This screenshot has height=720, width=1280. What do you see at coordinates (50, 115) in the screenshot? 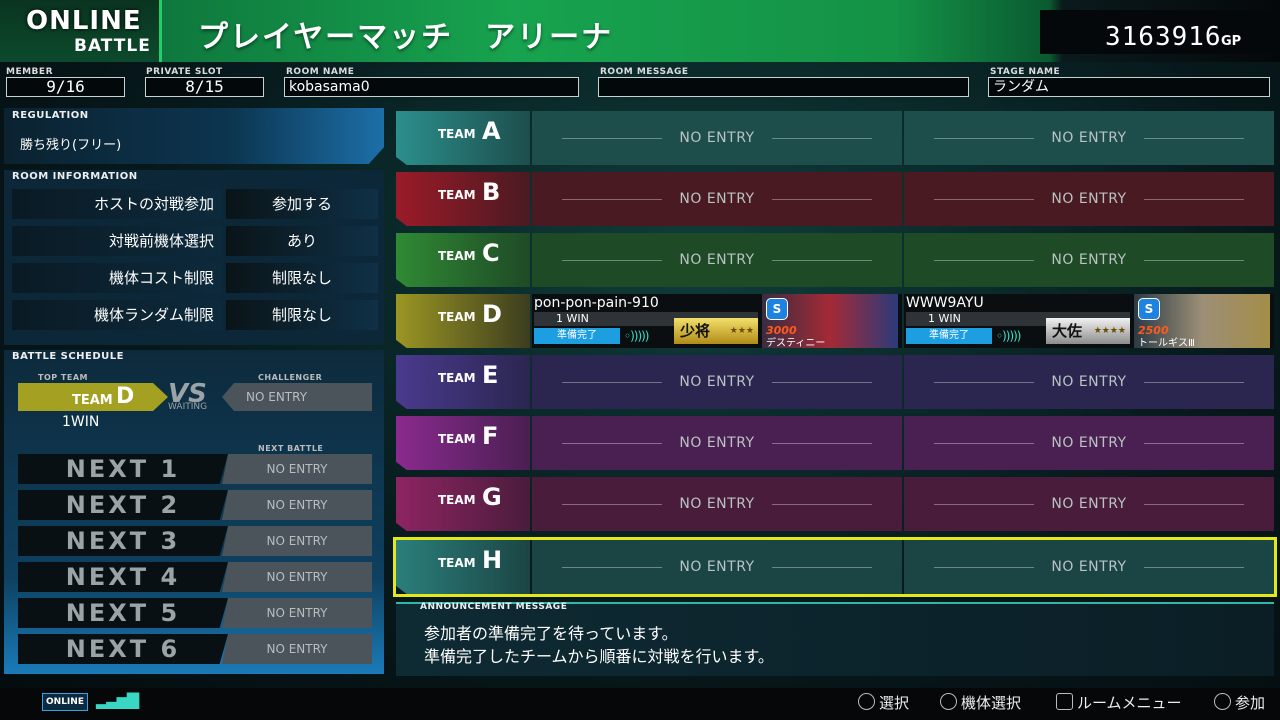
I see `regulation-label: REGULATION` at bounding box center [50, 115].